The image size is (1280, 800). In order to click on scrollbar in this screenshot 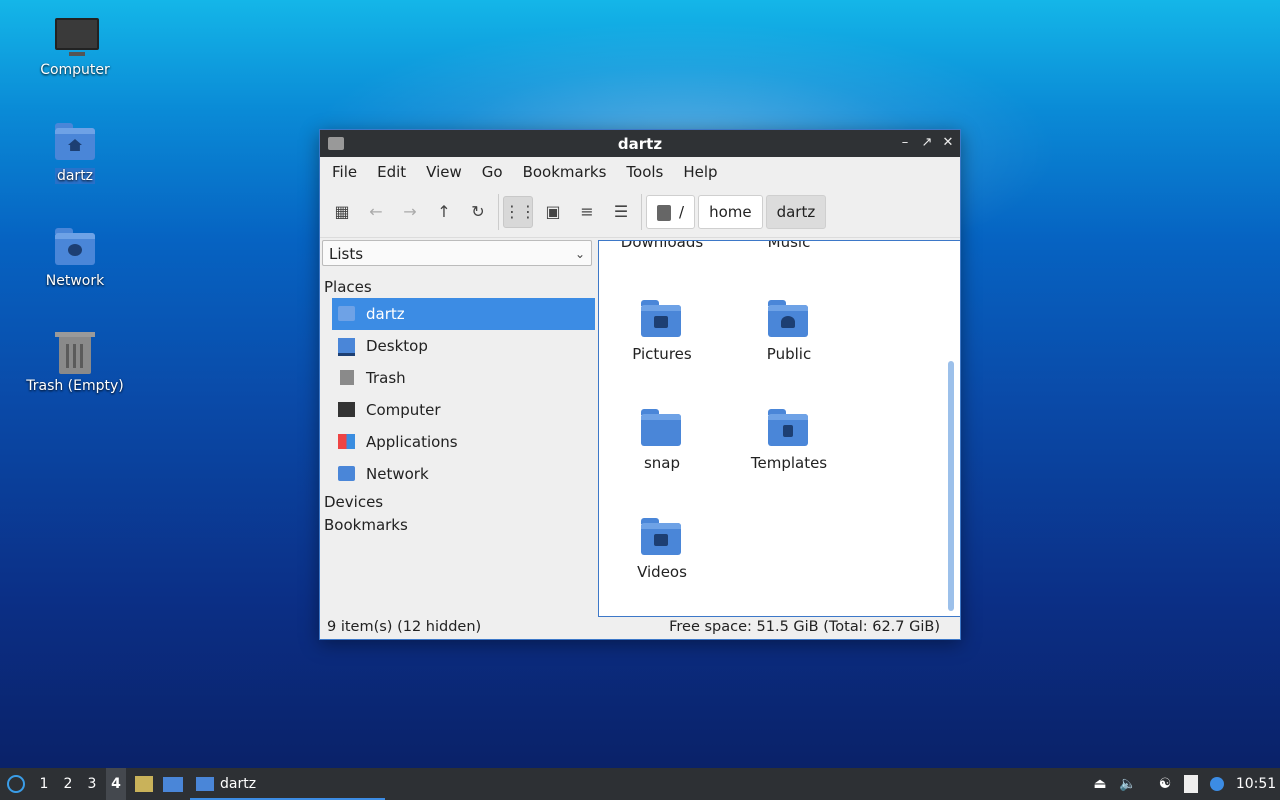, I will do `click(951, 486)`.